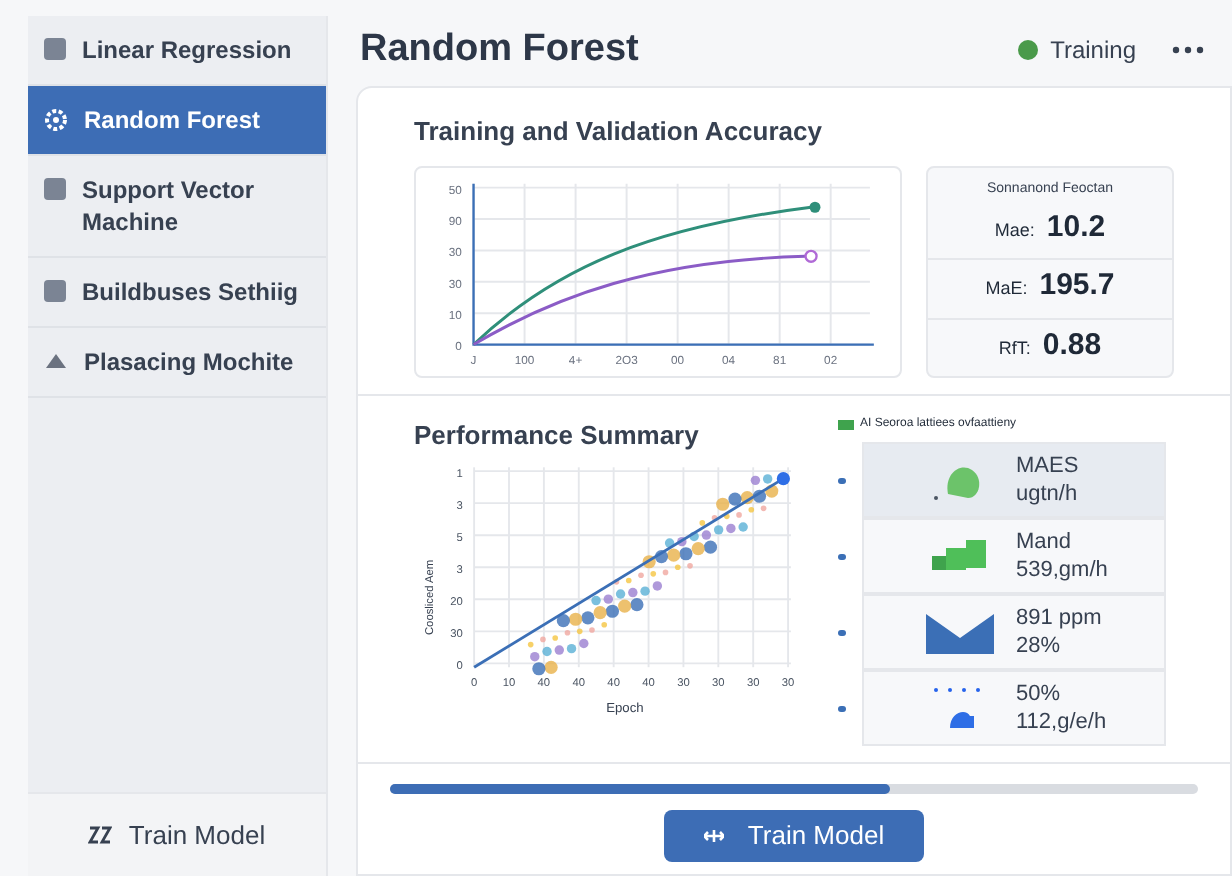 The height and width of the screenshot is (876, 1232). Describe the element at coordinates (100, 835) in the screenshot. I see `chain-icon` at that location.